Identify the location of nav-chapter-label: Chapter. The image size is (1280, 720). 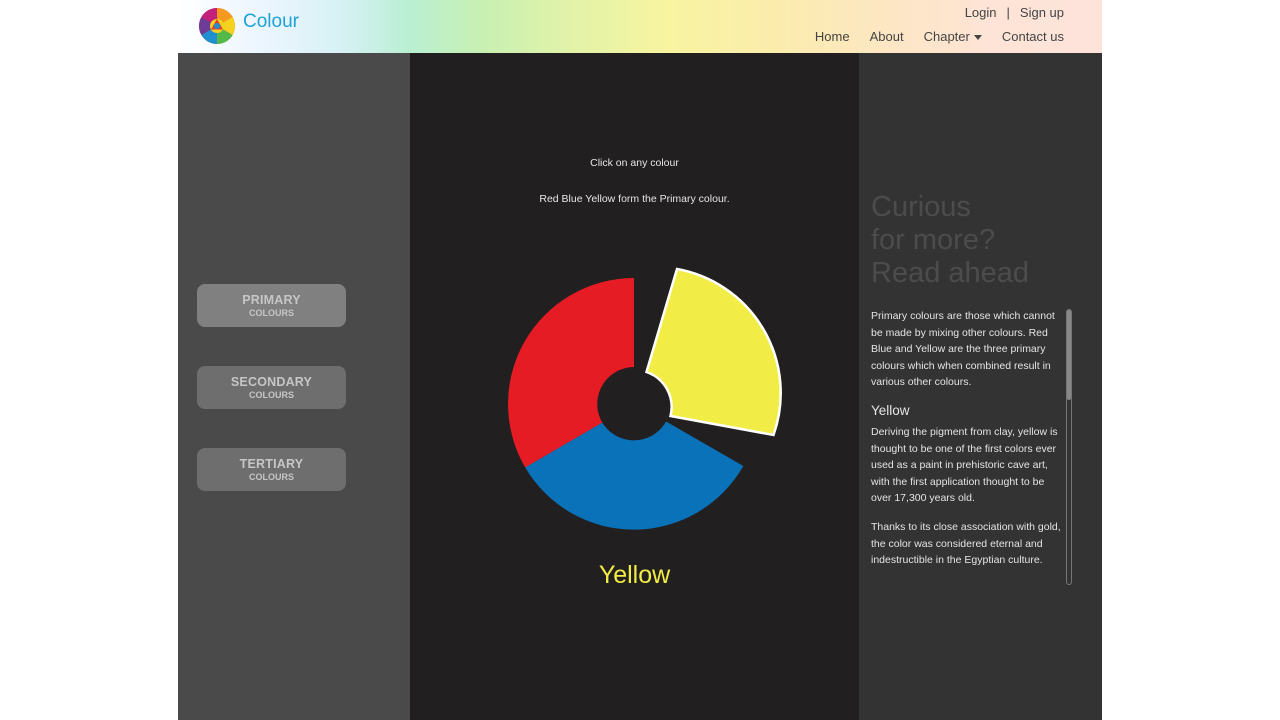
(946, 36).